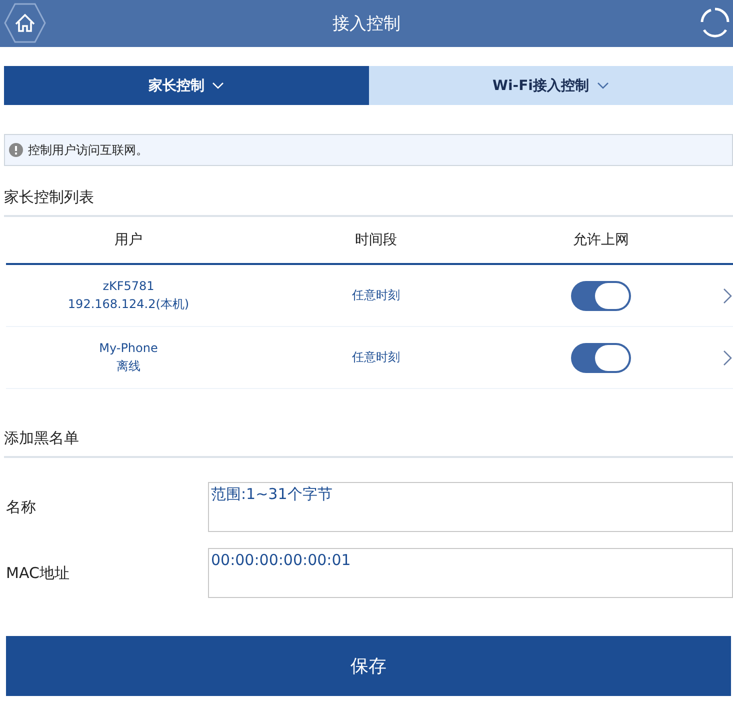  Describe the element at coordinates (470, 507) in the screenshot. I see `input-field: 范围:1~31个字节` at that location.